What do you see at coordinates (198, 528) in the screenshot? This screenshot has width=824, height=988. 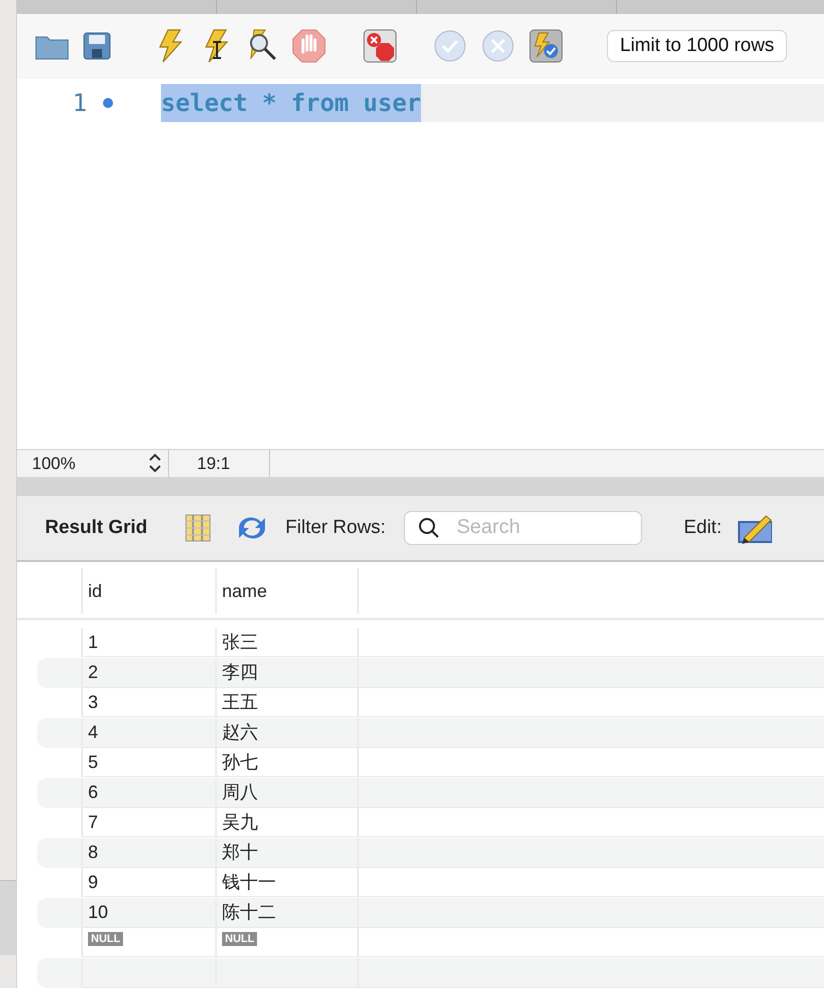 I see `grid-columns-icon` at bounding box center [198, 528].